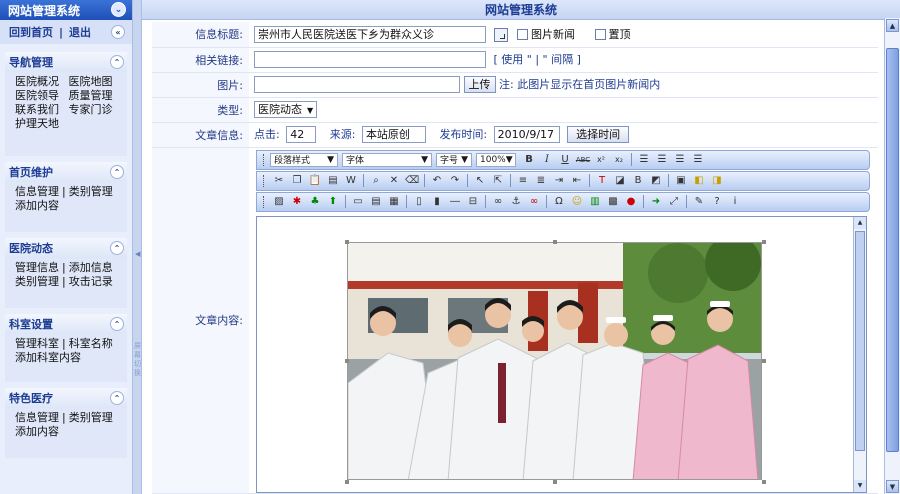 This screenshot has height=494, width=900. What do you see at coordinates (66, 398) in the screenshot?
I see `sidebar-group-header: 特色医疗 ⌃` at bounding box center [66, 398].